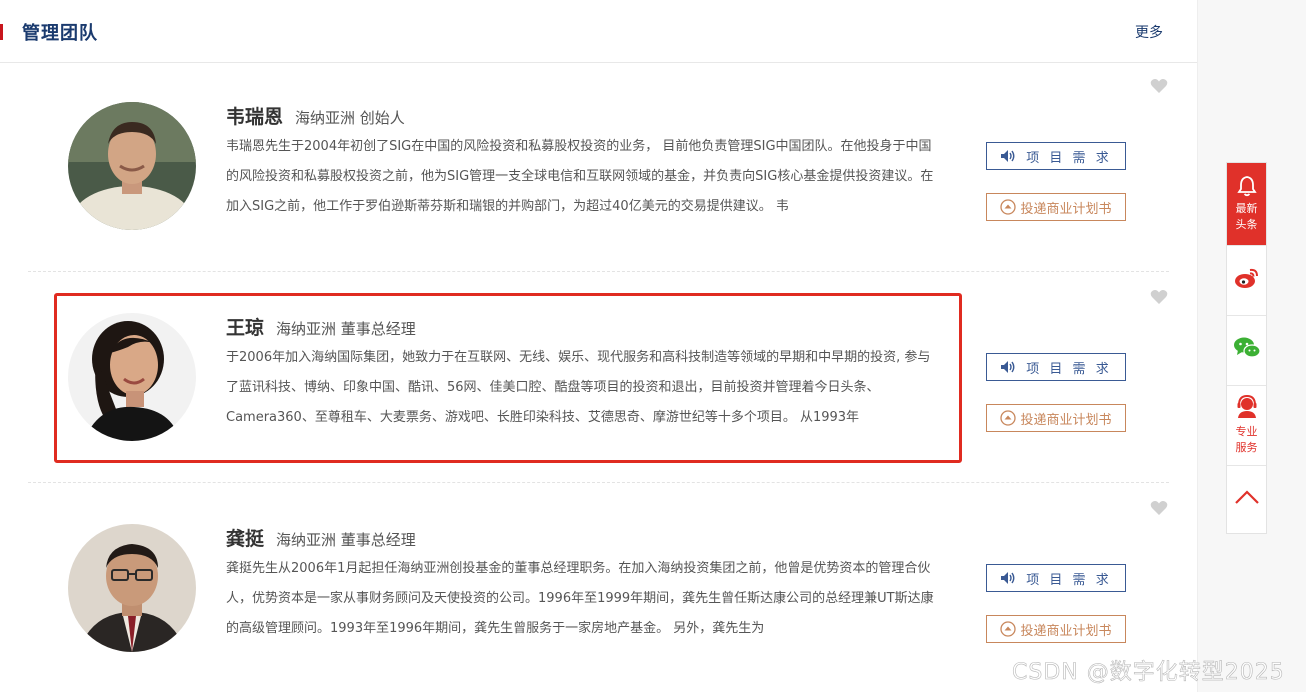  I want to click on member-title: 海纳亚洲 创始人, so click(350, 118).